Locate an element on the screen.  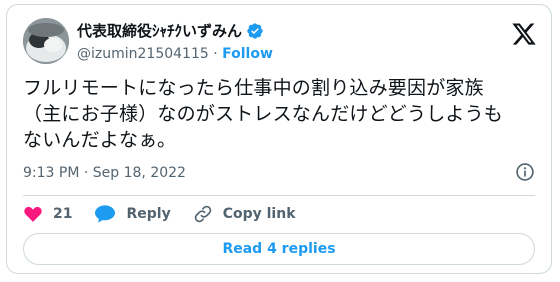
divider is located at coordinates (279, 195).